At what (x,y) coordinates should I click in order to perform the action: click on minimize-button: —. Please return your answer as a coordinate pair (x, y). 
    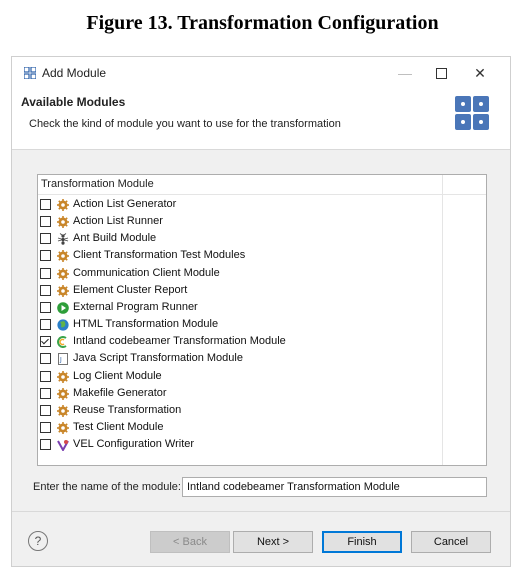
    Looking at the image, I should click on (405, 73).